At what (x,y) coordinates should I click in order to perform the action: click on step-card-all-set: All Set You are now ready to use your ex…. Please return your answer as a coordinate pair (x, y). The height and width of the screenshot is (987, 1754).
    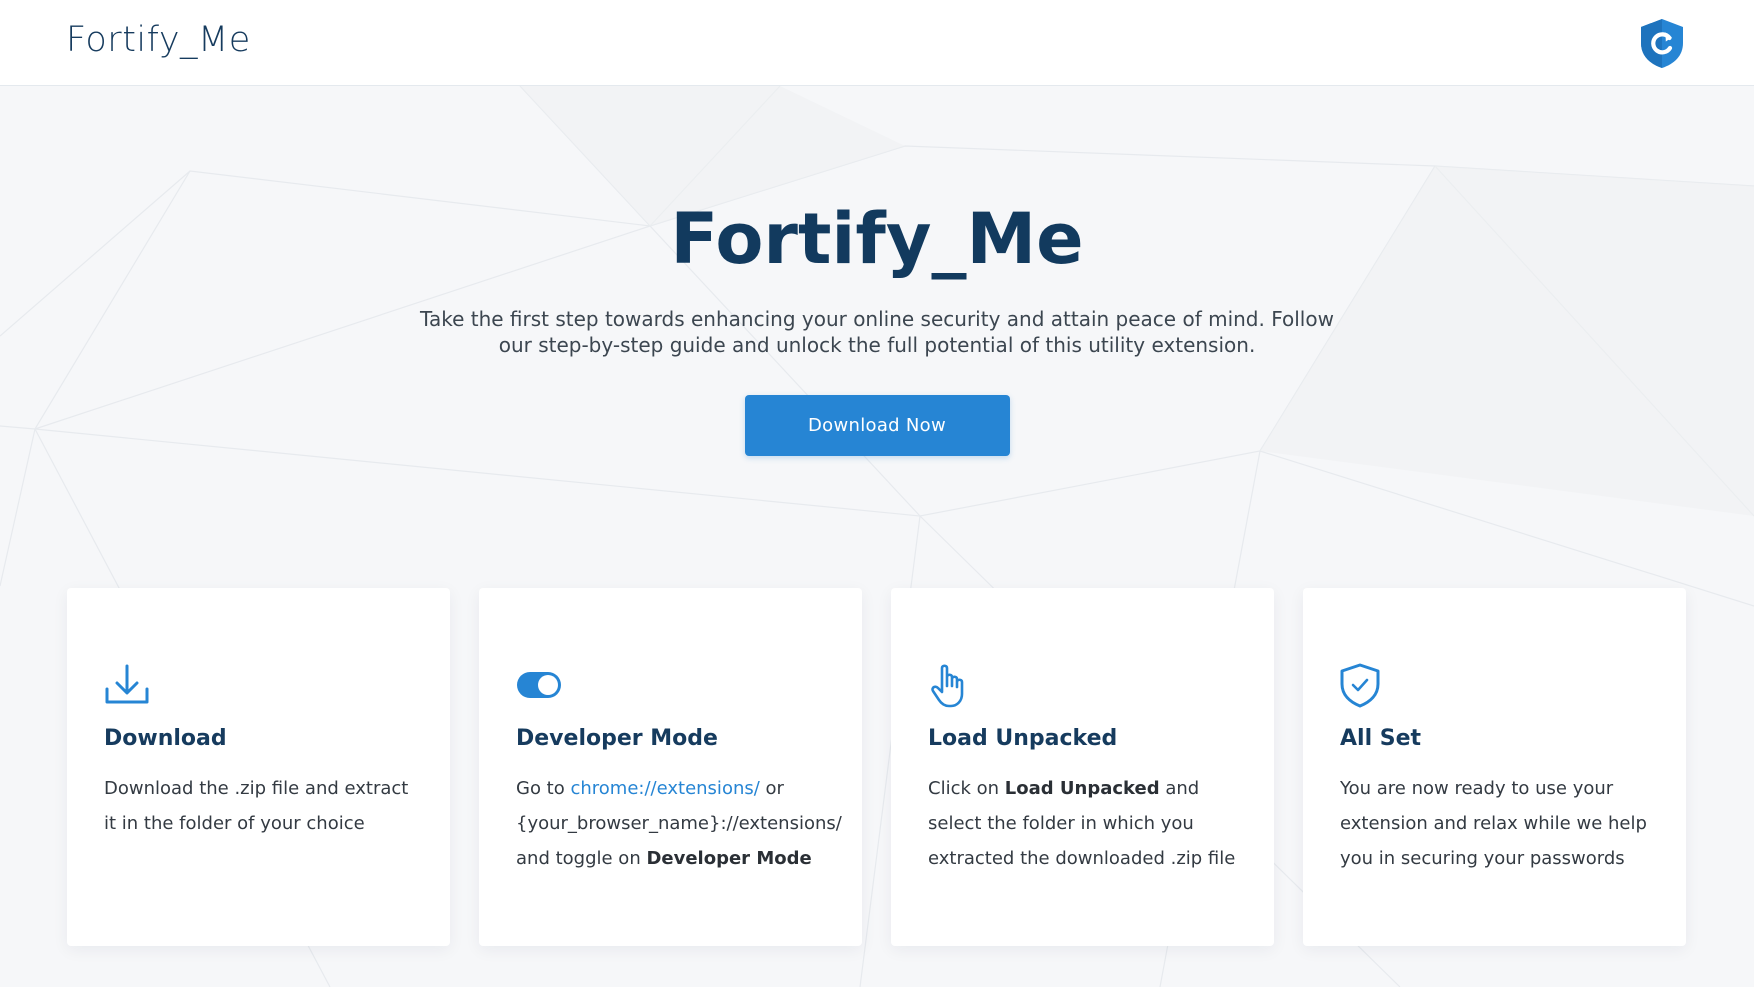
    Looking at the image, I should click on (1494, 767).